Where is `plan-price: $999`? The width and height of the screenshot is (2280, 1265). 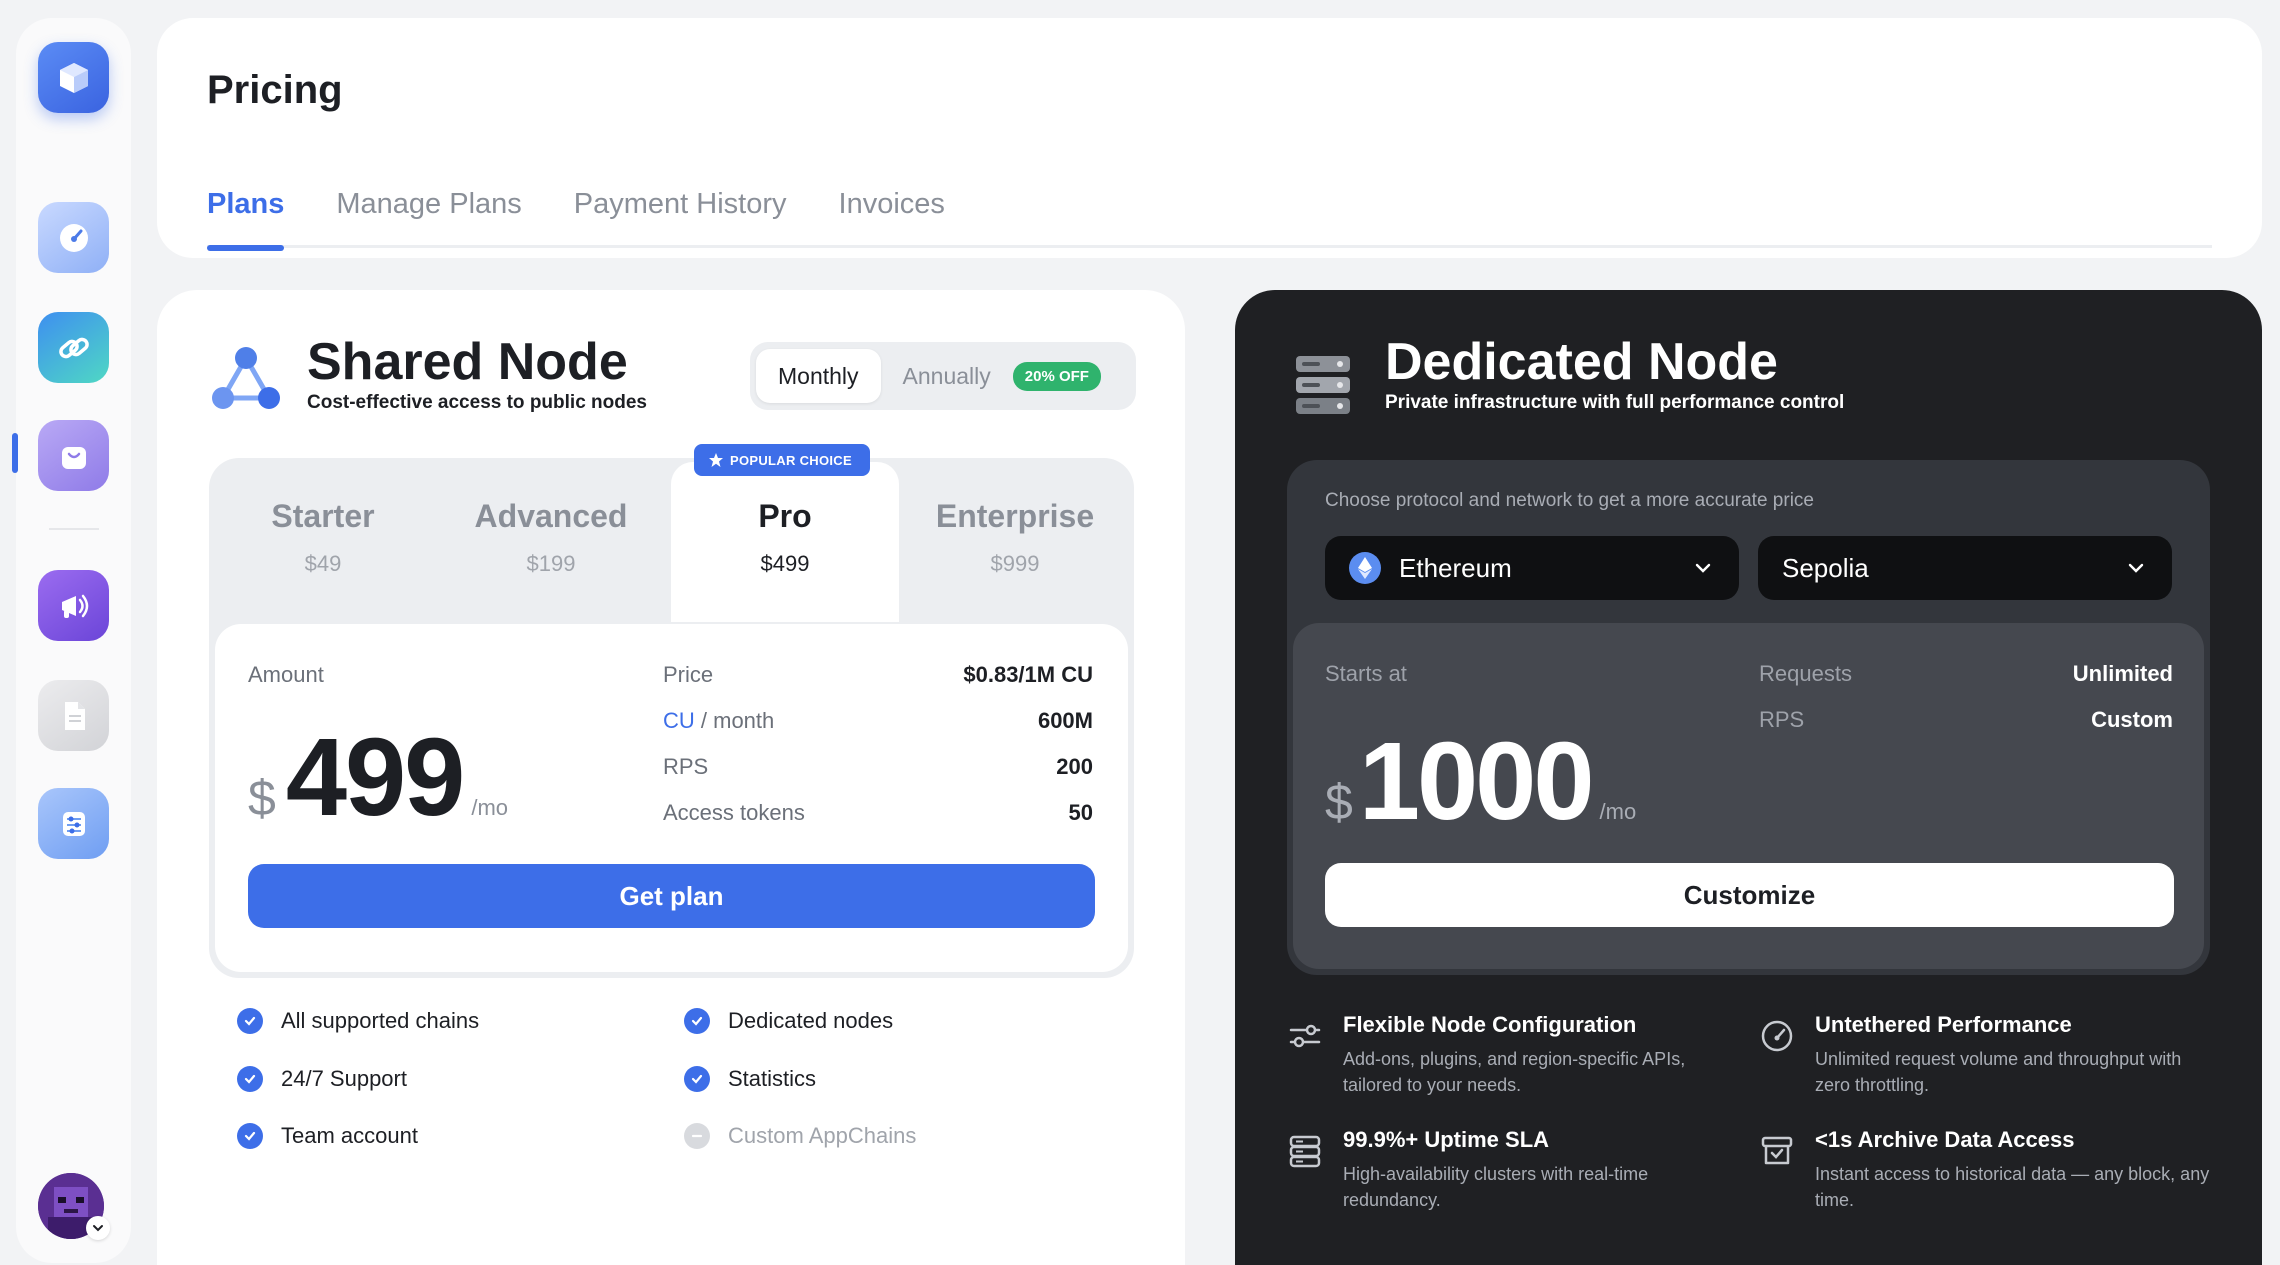 plan-price: $999 is located at coordinates (1015, 563).